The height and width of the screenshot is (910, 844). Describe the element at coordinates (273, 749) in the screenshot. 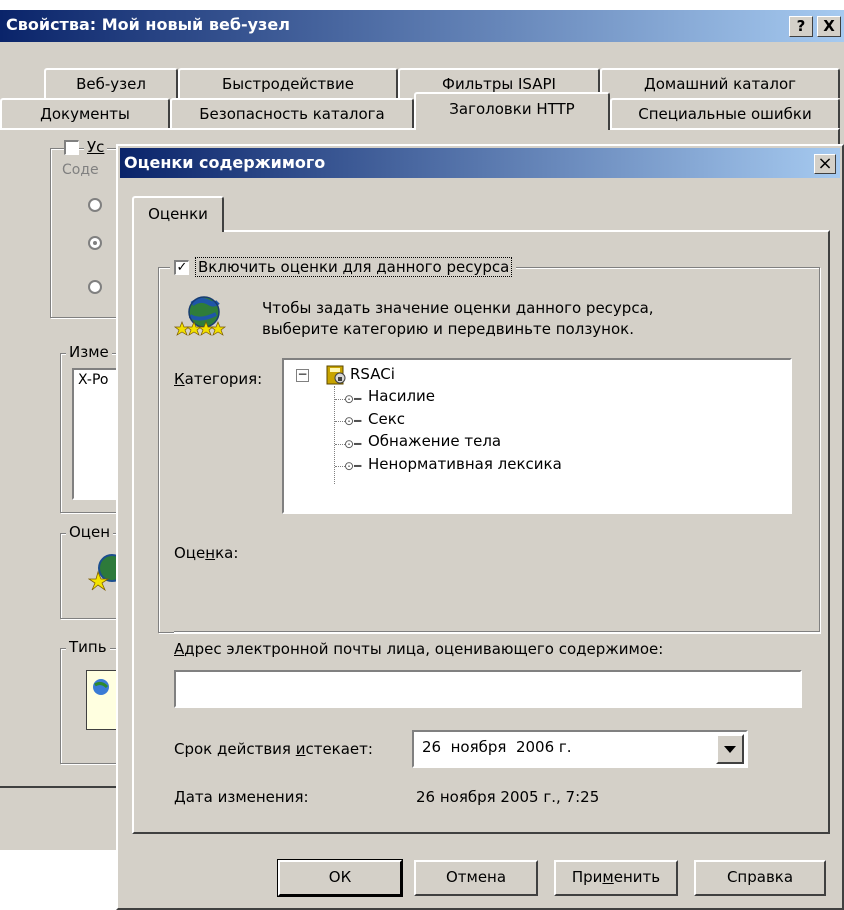

I see `expires-label: Срок действия истекает:` at that location.